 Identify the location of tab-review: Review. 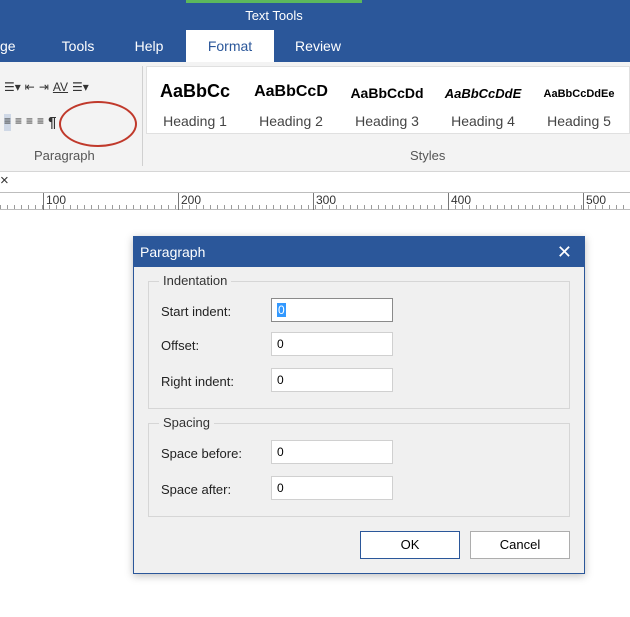
(318, 46).